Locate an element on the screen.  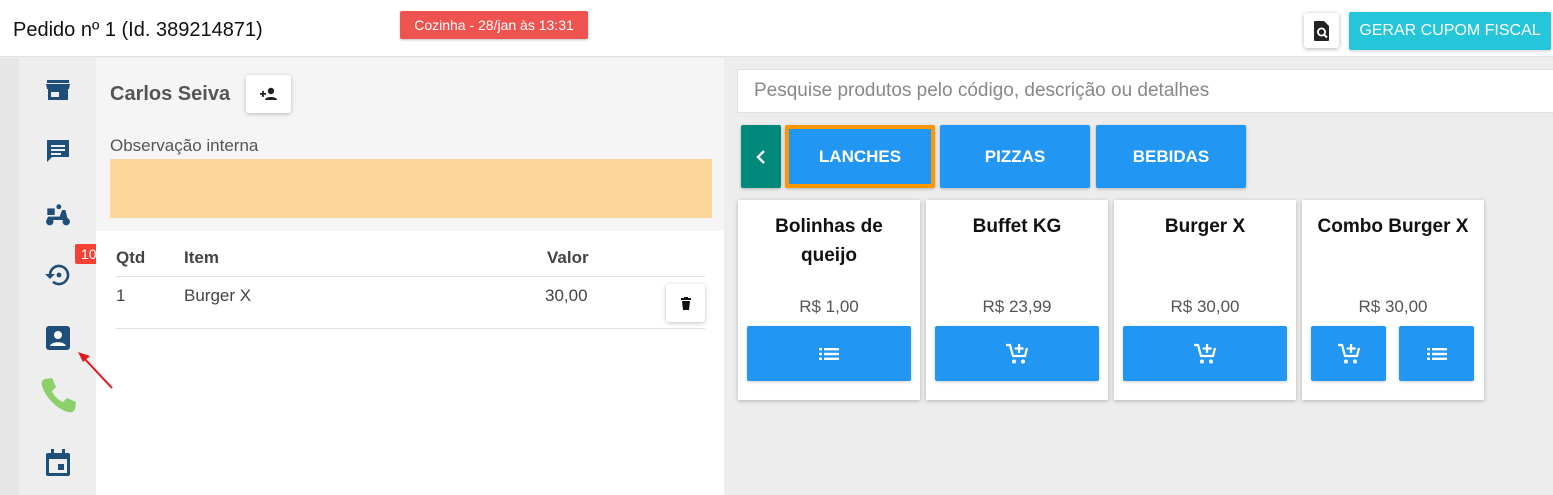
document-search-icon is located at coordinates (1321, 30).